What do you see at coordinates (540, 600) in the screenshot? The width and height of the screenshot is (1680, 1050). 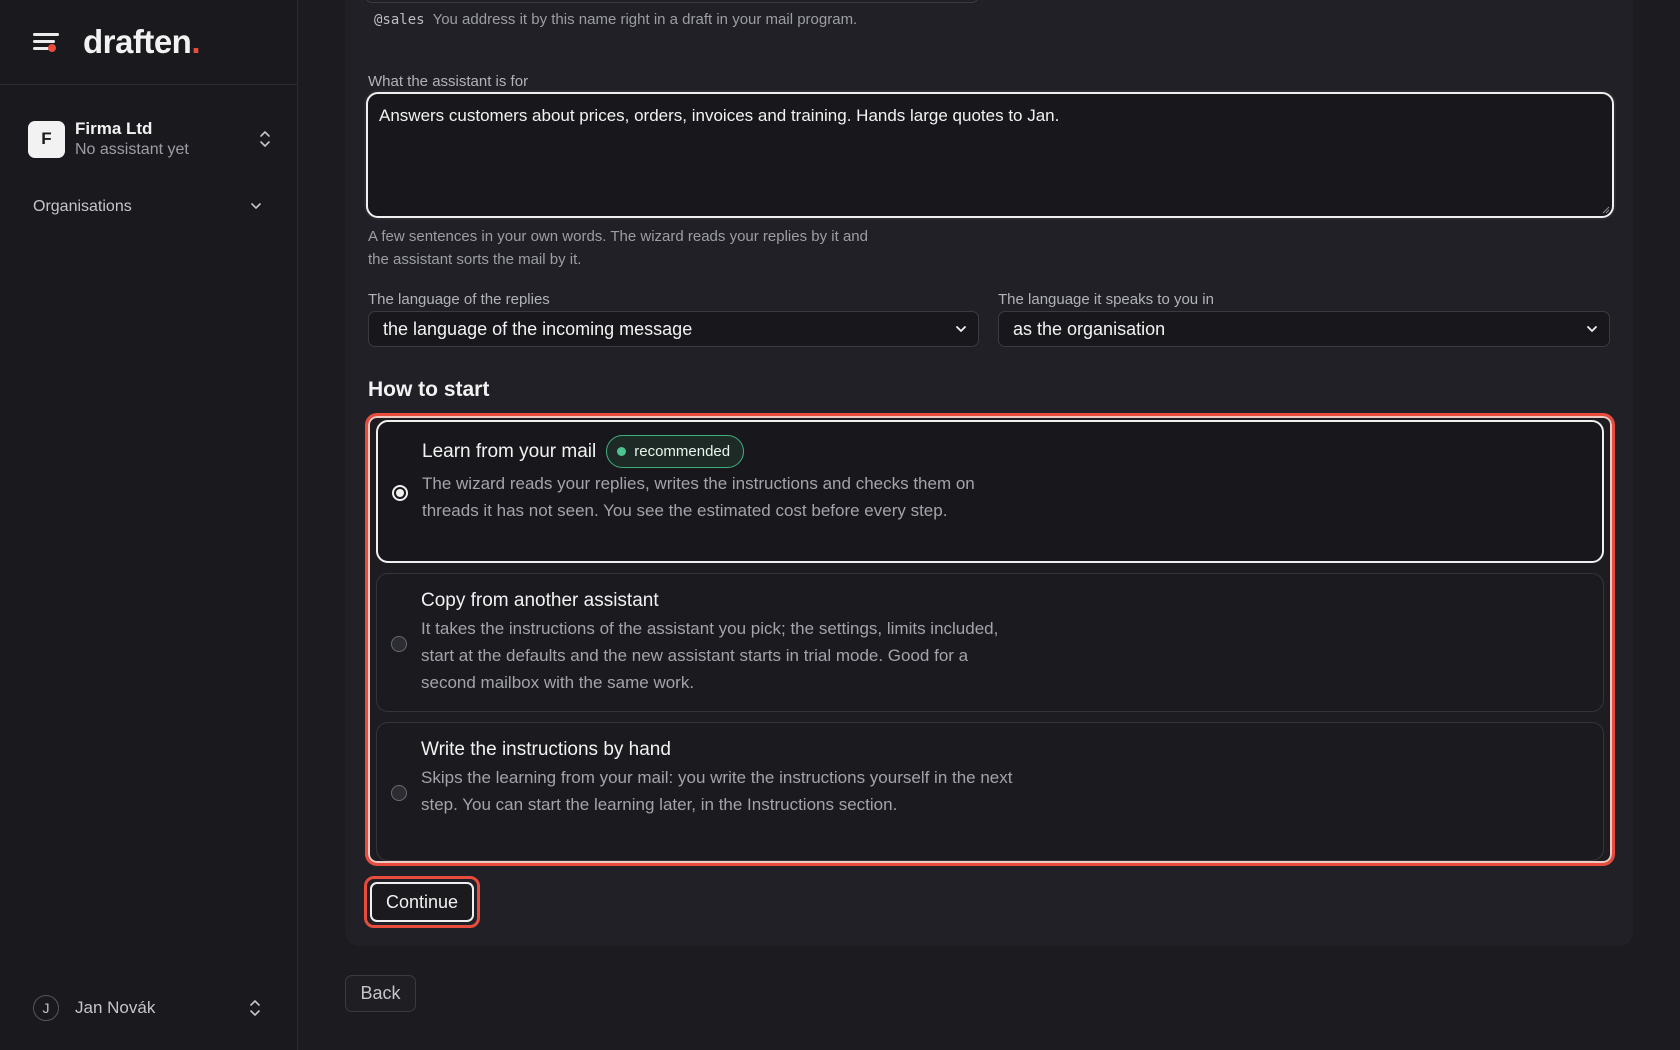 I see `option-title: Copy from another assistant` at bounding box center [540, 600].